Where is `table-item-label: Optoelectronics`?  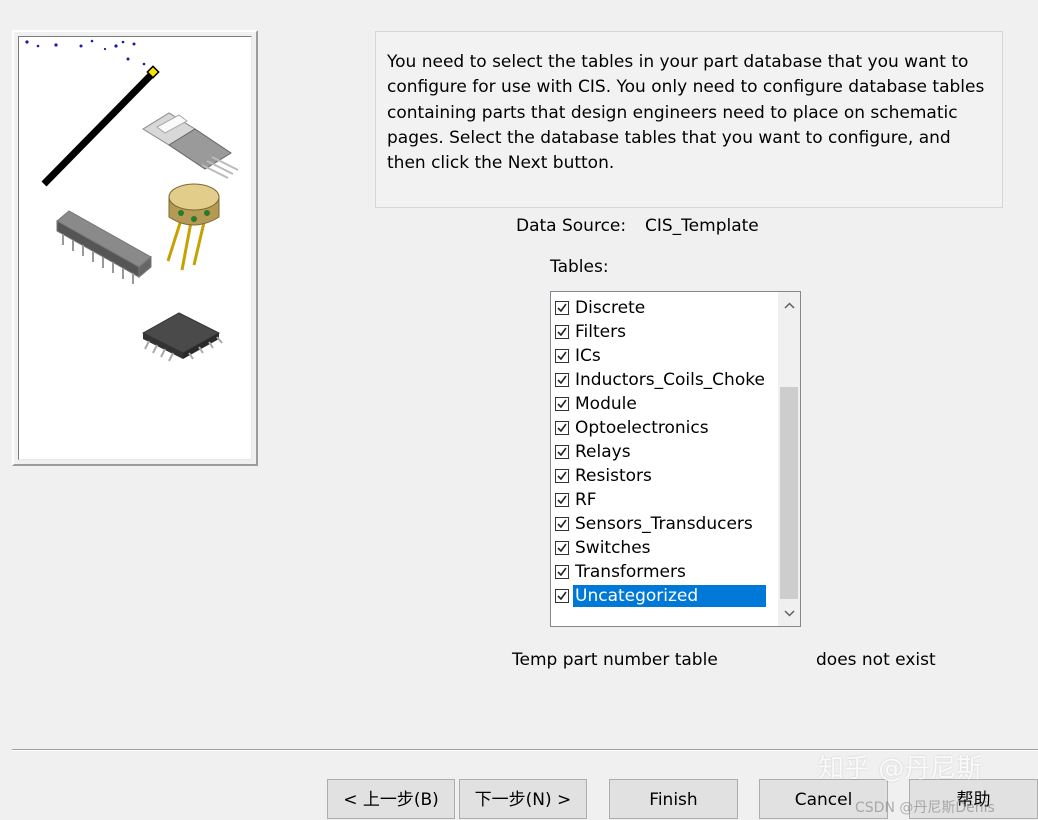
table-item-label: Optoelectronics is located at coordinates (642, 428).